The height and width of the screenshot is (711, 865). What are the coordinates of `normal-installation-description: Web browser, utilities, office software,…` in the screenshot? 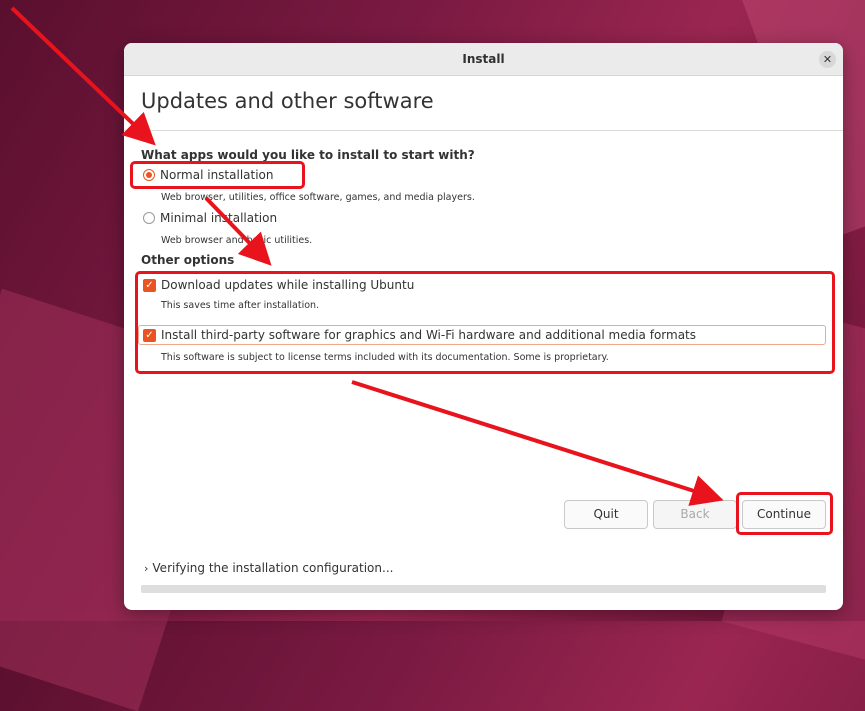 It's located at (318, 197).